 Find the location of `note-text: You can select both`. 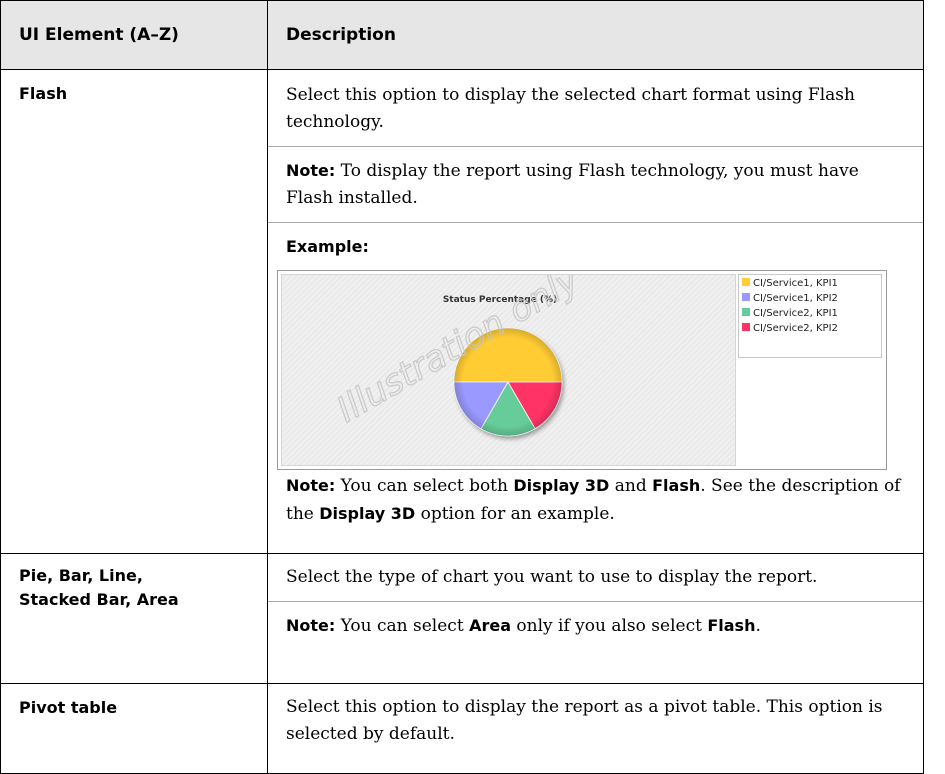

note-text: You can select both is located at coordinates (424, 486).